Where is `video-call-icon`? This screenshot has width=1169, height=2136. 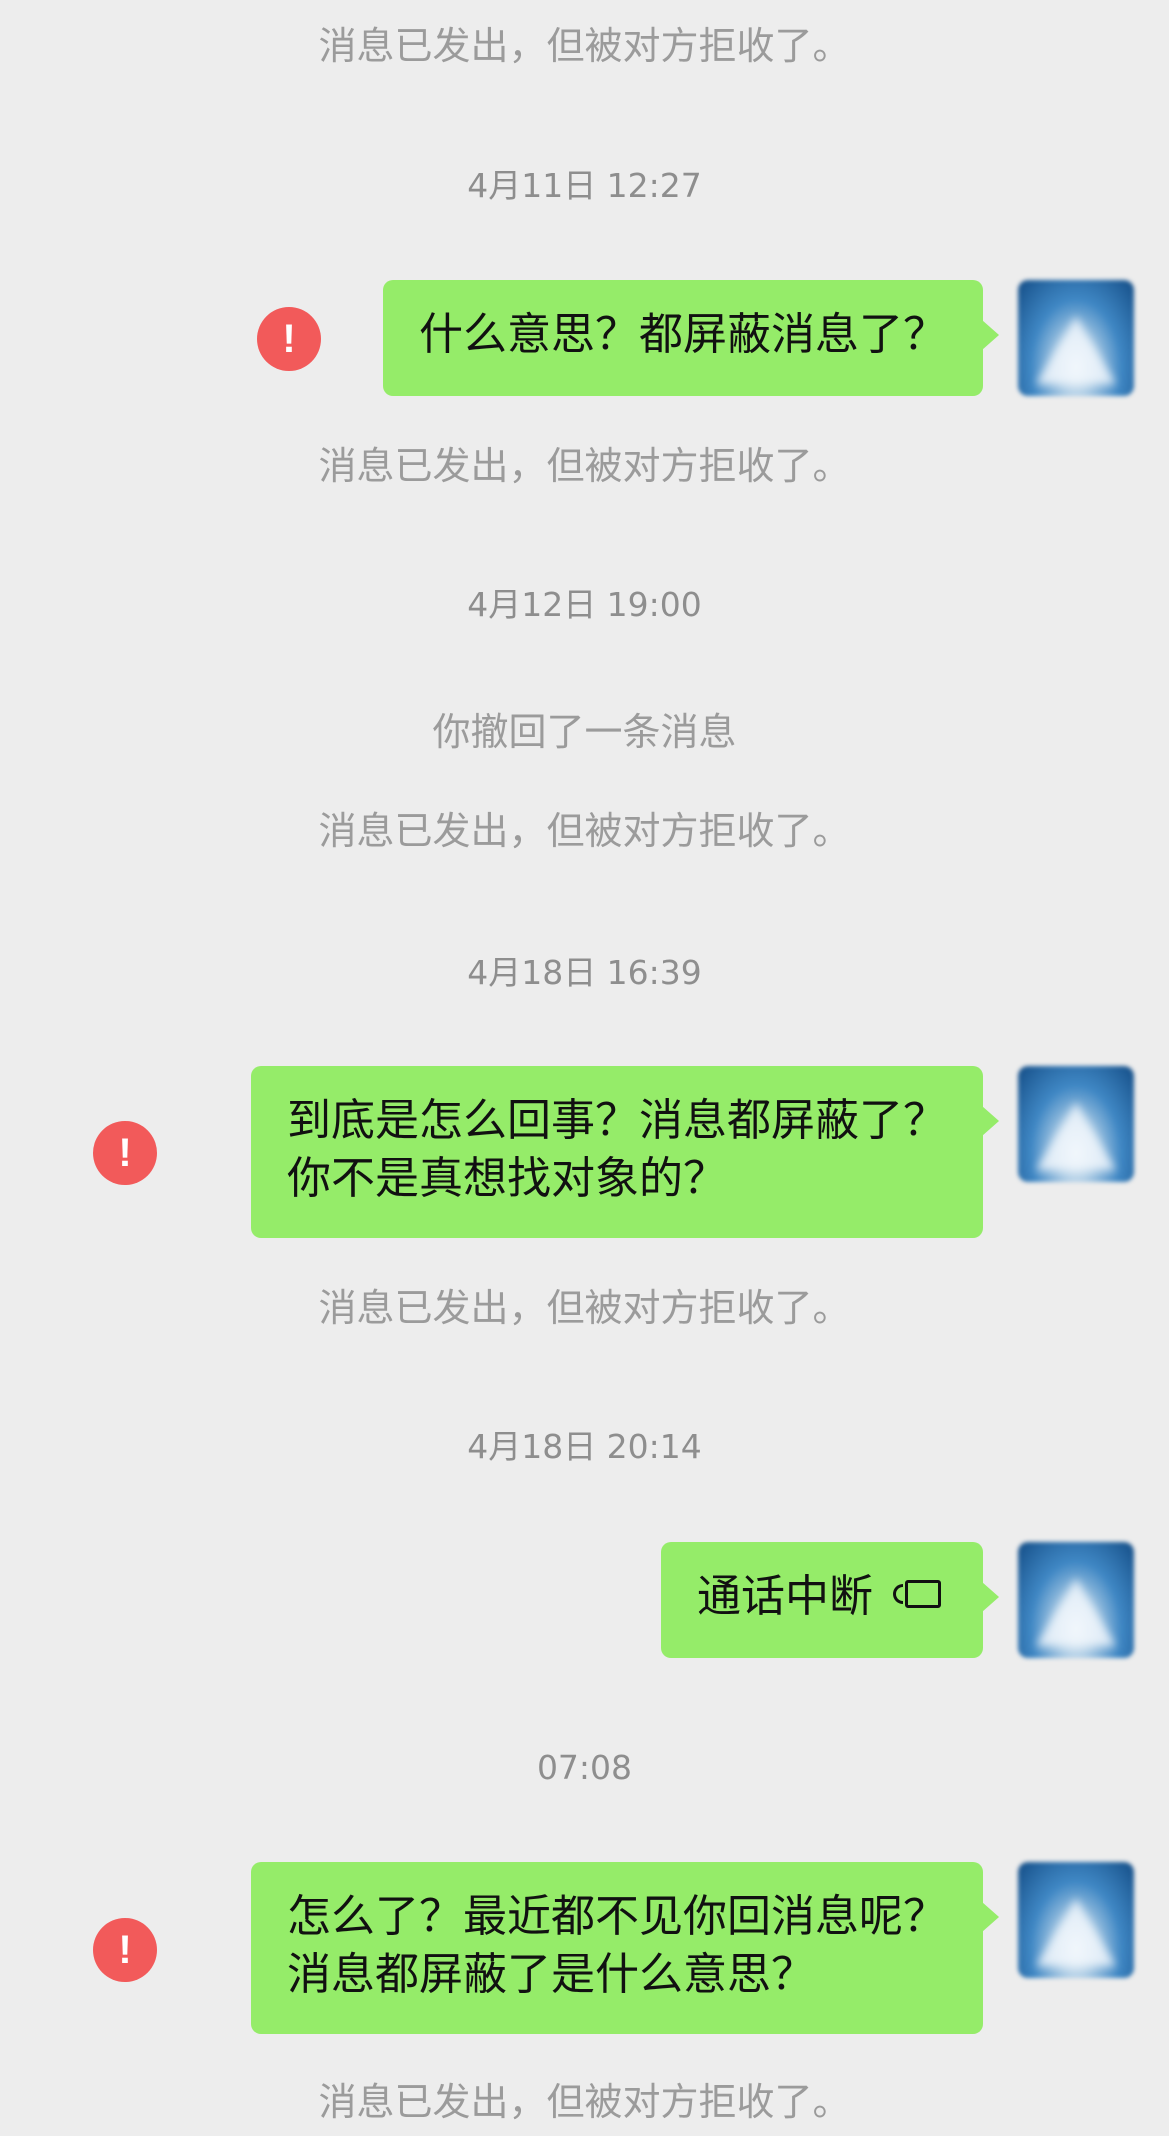 video-call-icon is located at coordinates (920, 1595).